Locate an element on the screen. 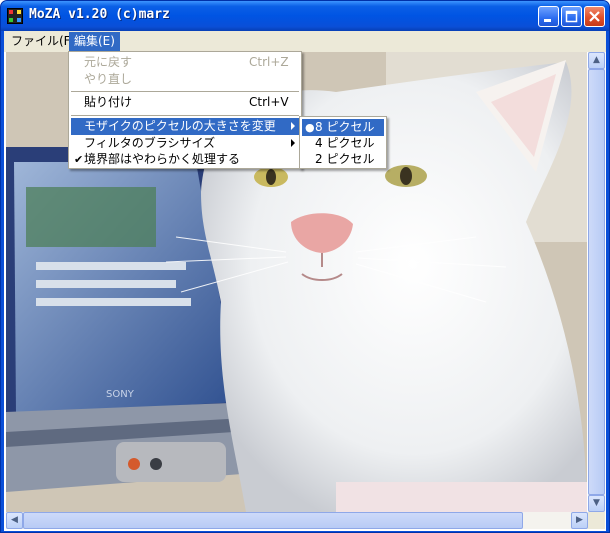 The height and width of the screenshot is (533, 610). vertical-scroll-thumb is located at coordinates (596, 282).